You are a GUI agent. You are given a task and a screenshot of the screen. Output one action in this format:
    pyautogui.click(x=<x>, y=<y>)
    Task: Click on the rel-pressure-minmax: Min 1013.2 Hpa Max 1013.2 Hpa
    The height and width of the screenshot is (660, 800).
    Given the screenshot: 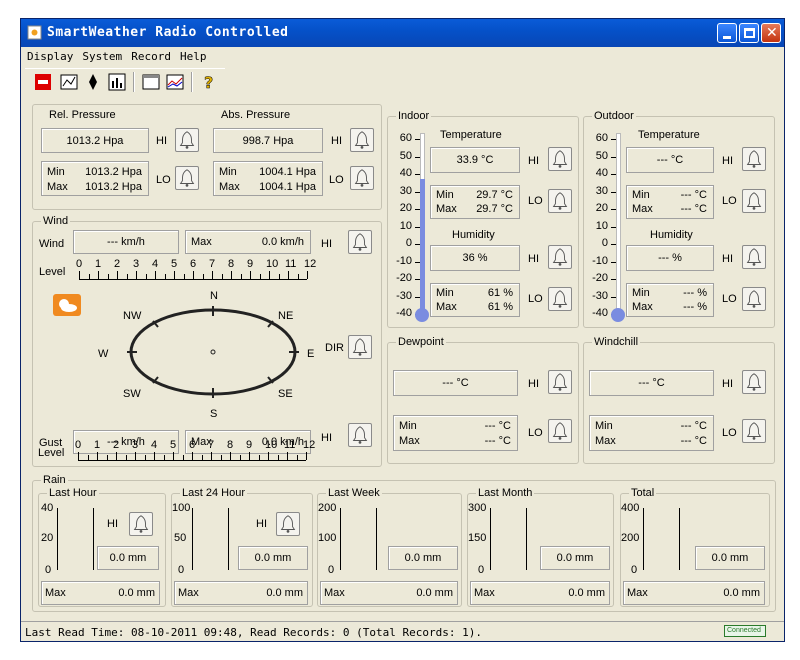 What is the action you would take?
    pyautogui.click(x=95, y=178)
    